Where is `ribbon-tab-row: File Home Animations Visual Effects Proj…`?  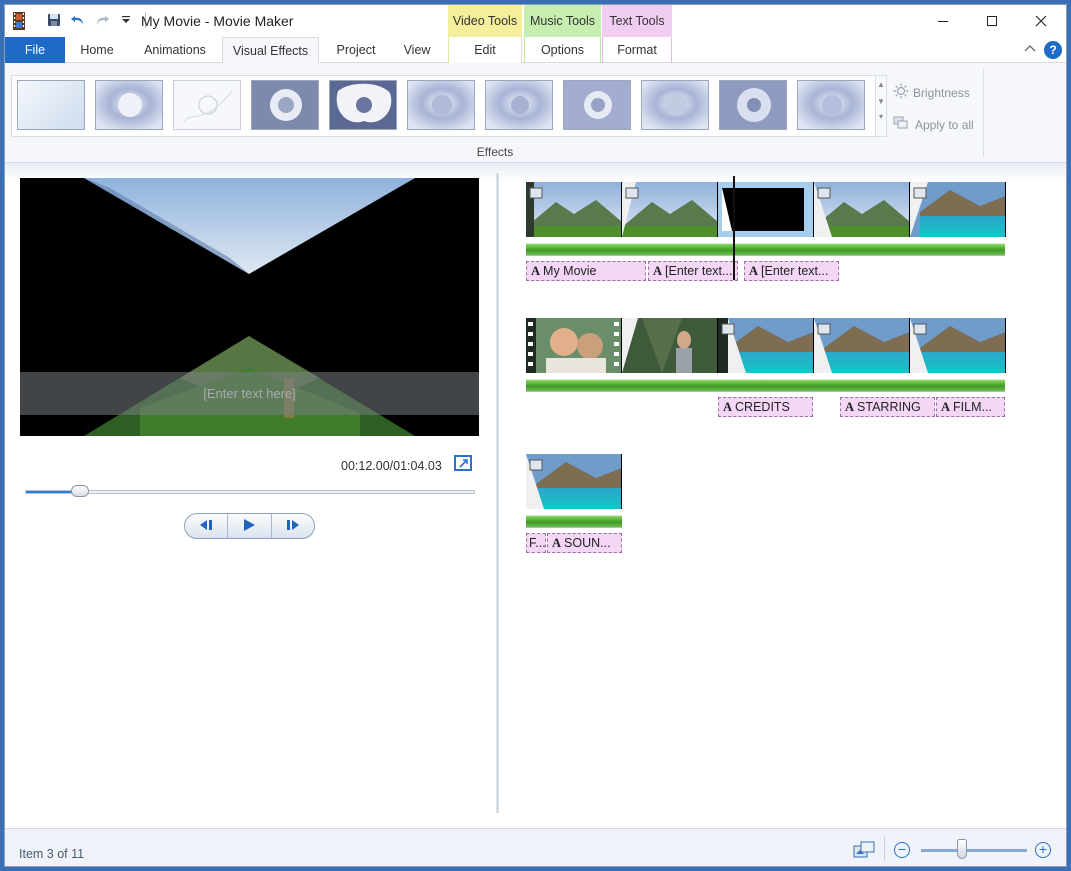
ribbon-tab-row: File Home Animations Visual Effects Proj… is located at coordinates (535, 50).